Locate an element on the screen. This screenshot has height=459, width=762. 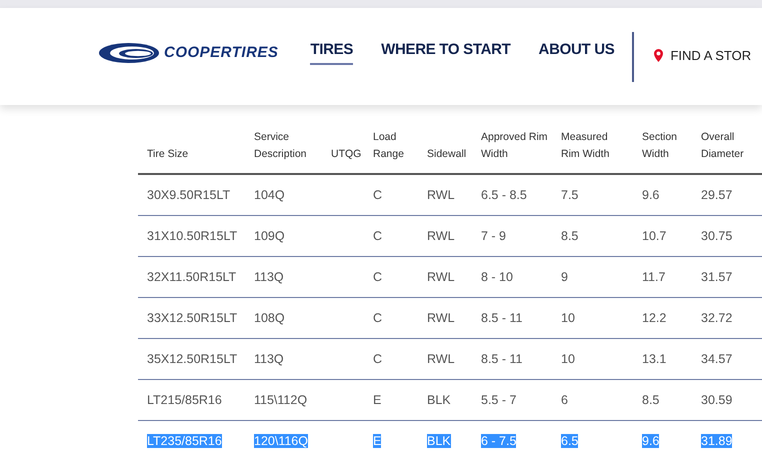
table-cell: LT235/85R16 is located at coordinates (184, 441).